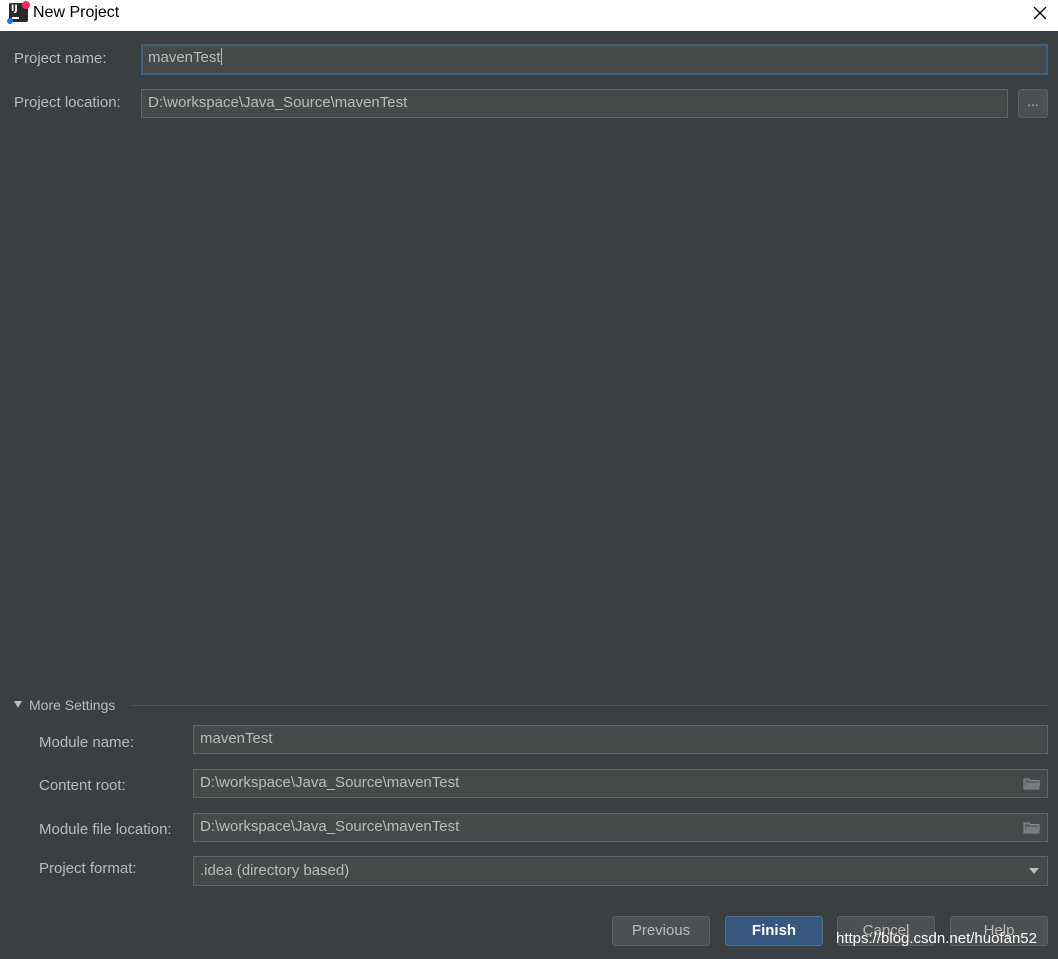 This screenshot has width=1058, height=959. I want to click on cancel-button-label: Cancel, so click(886, 930).